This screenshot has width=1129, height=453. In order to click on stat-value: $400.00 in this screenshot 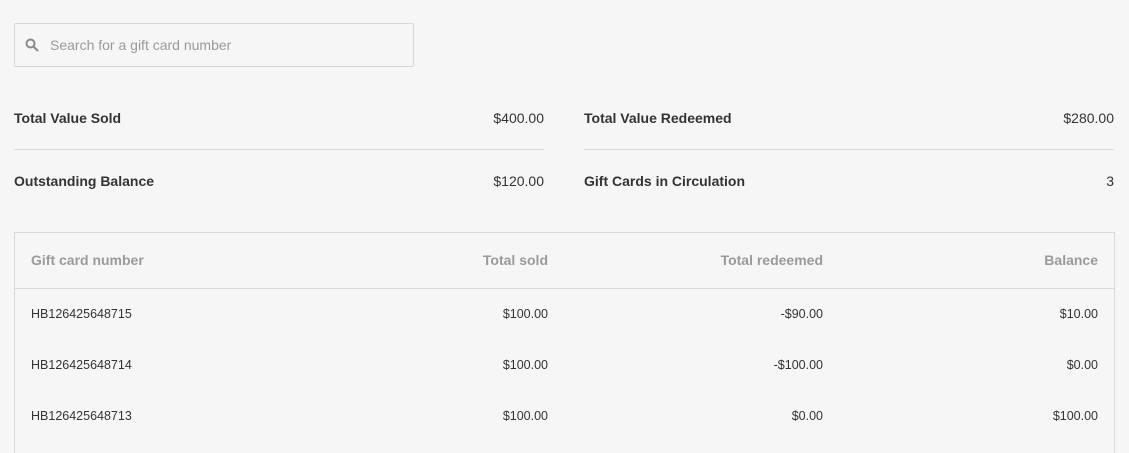, I will do `click(518, 118)`.